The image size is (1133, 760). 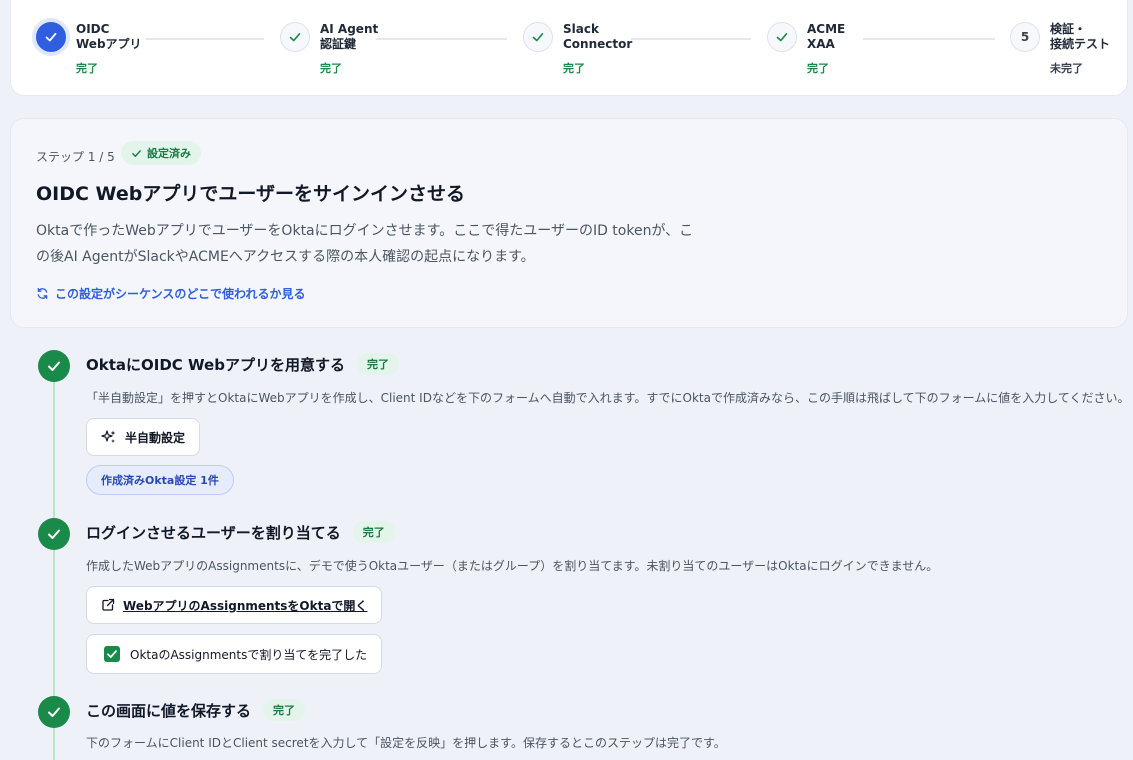 What do you see at coordinates (806, 49) in the screenshot?
I see `step-acme-xaa: ACME XAA 完了` at bounding box center [806, 49].